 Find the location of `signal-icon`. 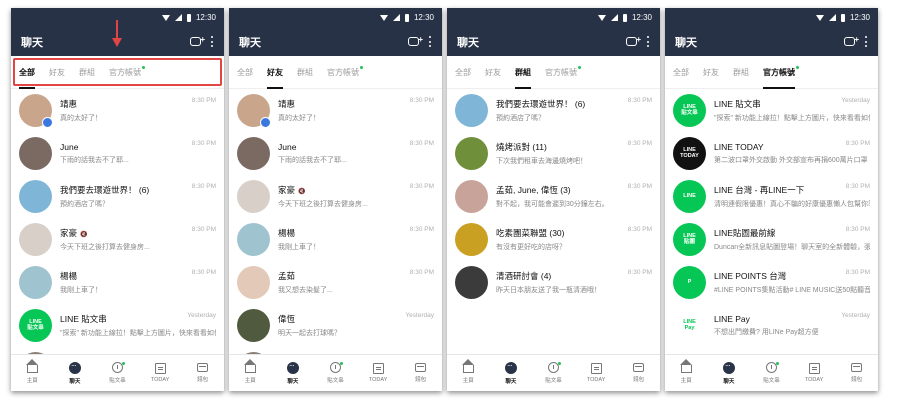

signal-icon is located at coordinates (178, 17).